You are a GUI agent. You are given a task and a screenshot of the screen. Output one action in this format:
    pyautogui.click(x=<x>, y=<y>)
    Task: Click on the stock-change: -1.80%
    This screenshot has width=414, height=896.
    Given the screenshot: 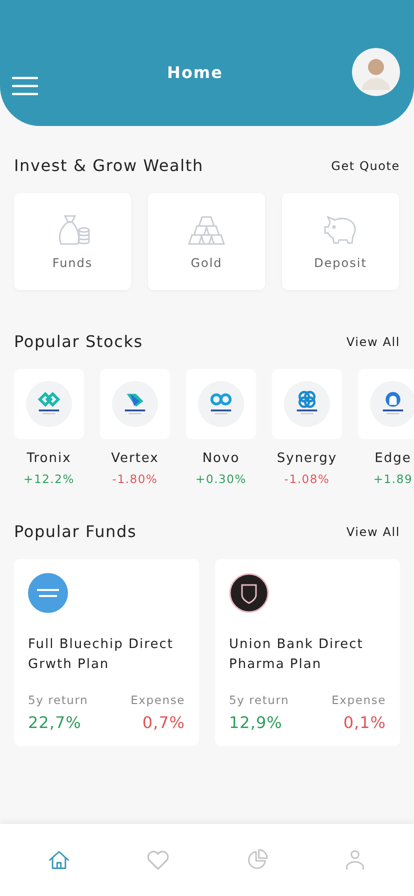 What is the action you would take?
    pyautogui.click(x=135, y=479)
    